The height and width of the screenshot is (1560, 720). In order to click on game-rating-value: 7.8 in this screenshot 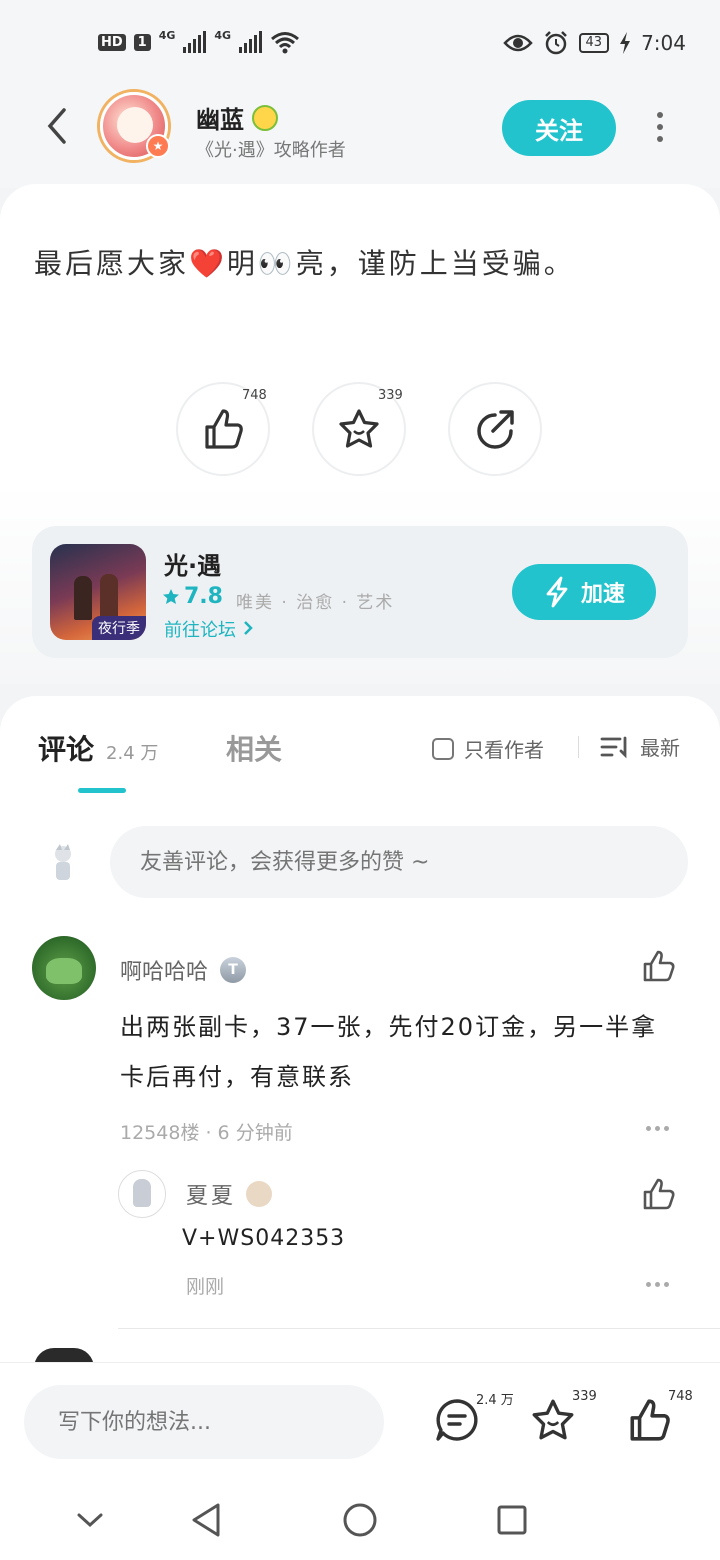, I will do `click(203, 596)`.